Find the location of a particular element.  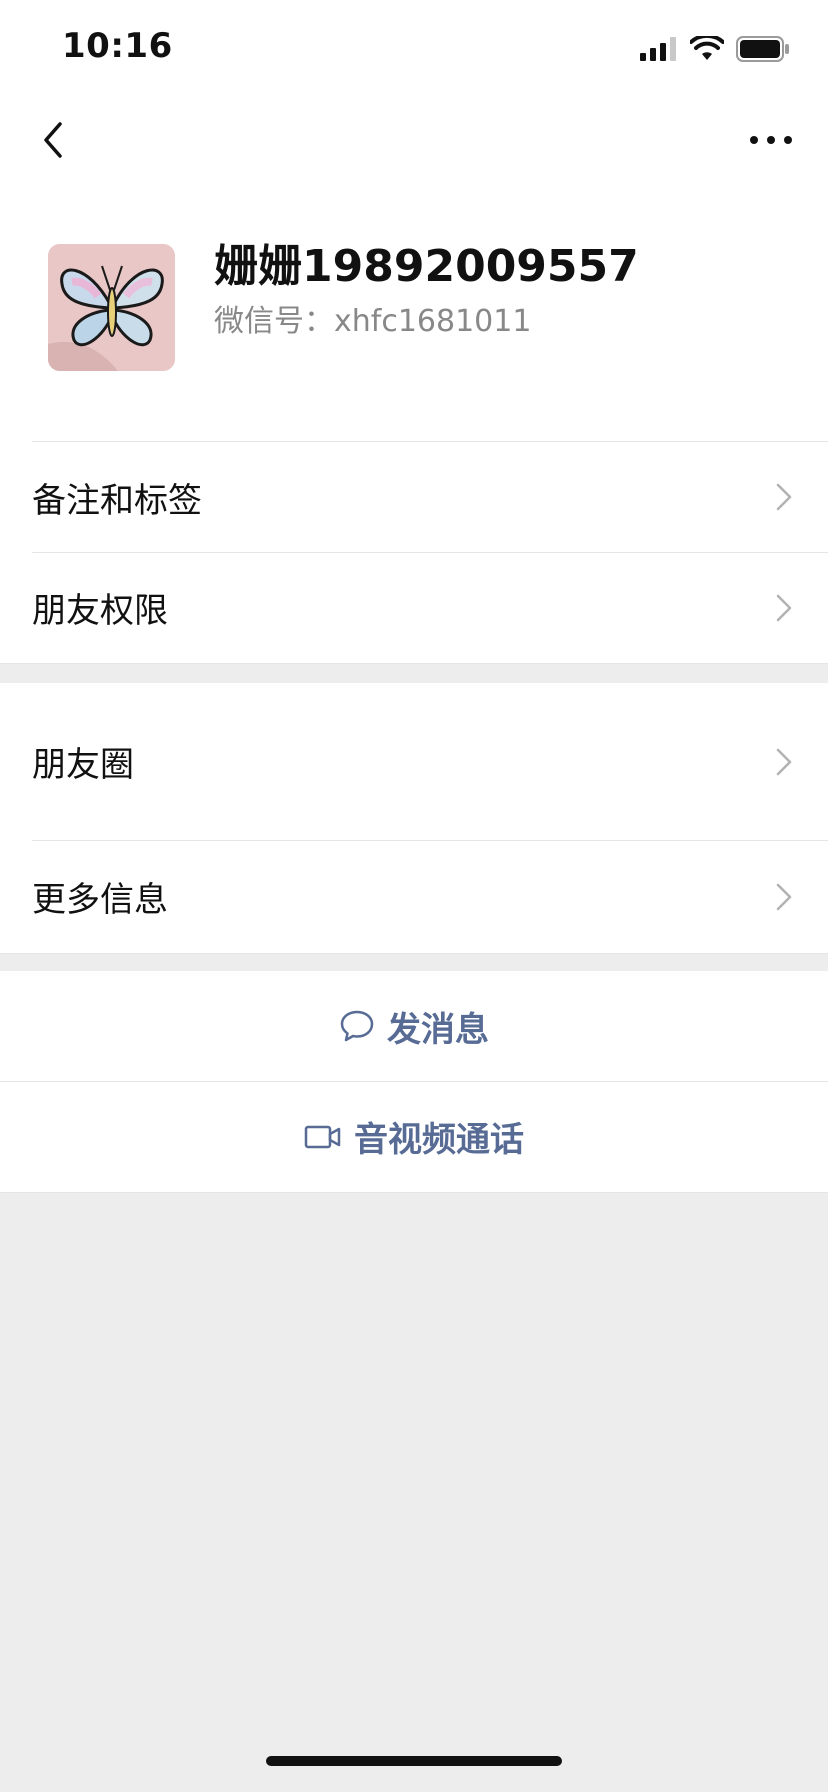

wechat-id-value: xhfc1681011 is located at coordinates (433, 321).